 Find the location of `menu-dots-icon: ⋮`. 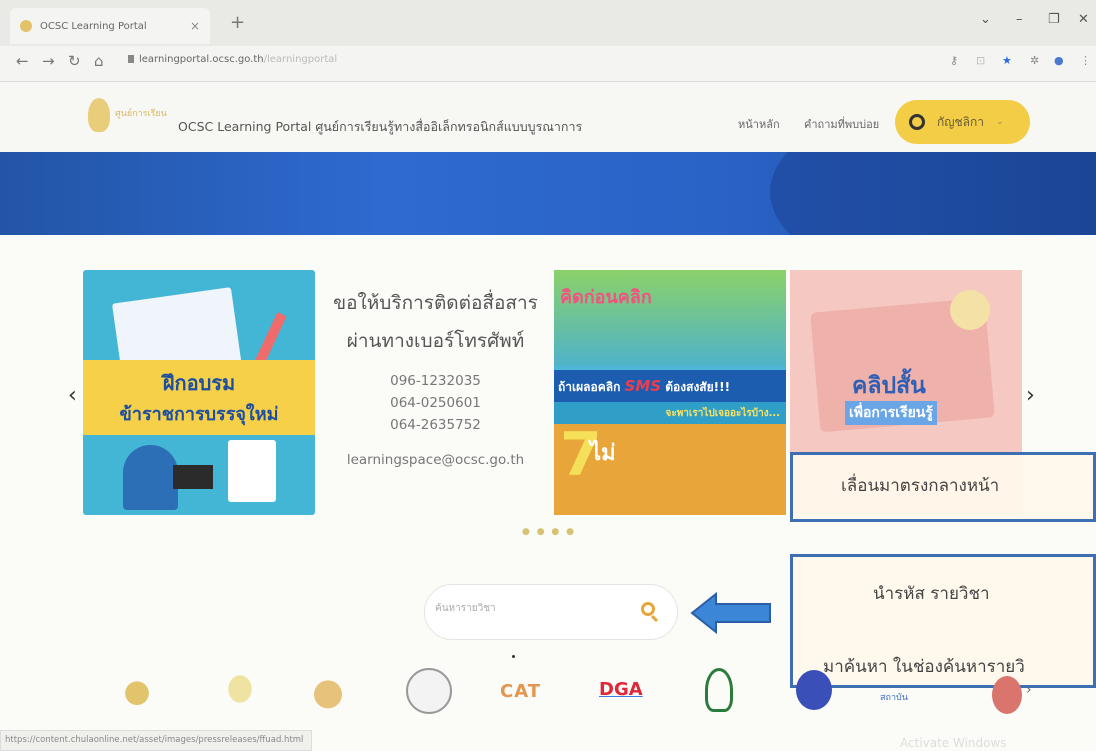

menu-dots-icon: ⋮ is located at coordinates (1085, 60).